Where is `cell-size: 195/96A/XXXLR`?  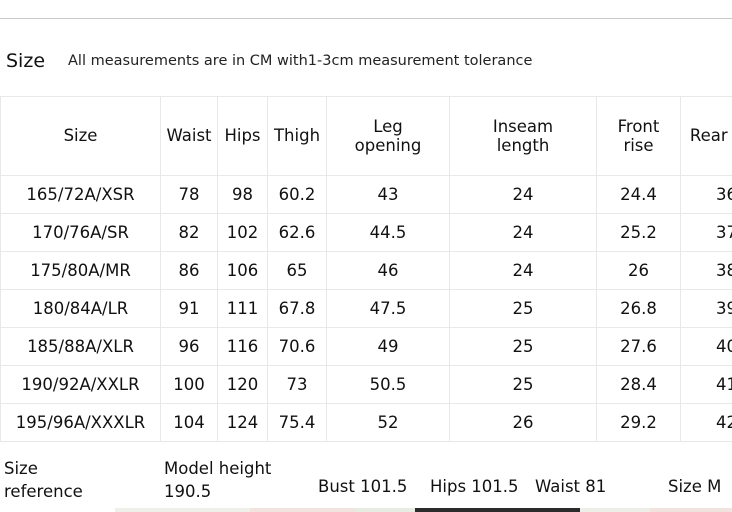
cell-size: 195/96A/XXXLR is located at coordinates (80, 422).